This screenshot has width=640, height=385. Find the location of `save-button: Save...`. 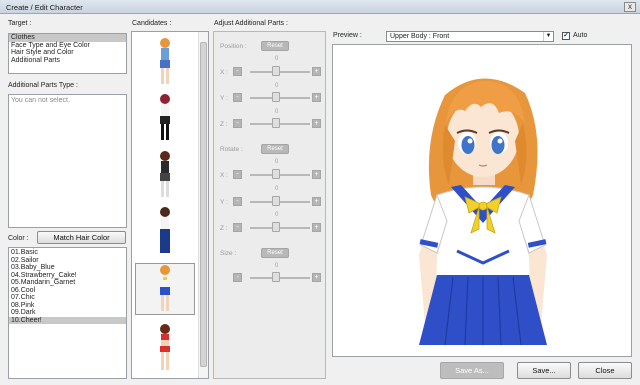

save-button: Save... is located at coordinates (544, 370).